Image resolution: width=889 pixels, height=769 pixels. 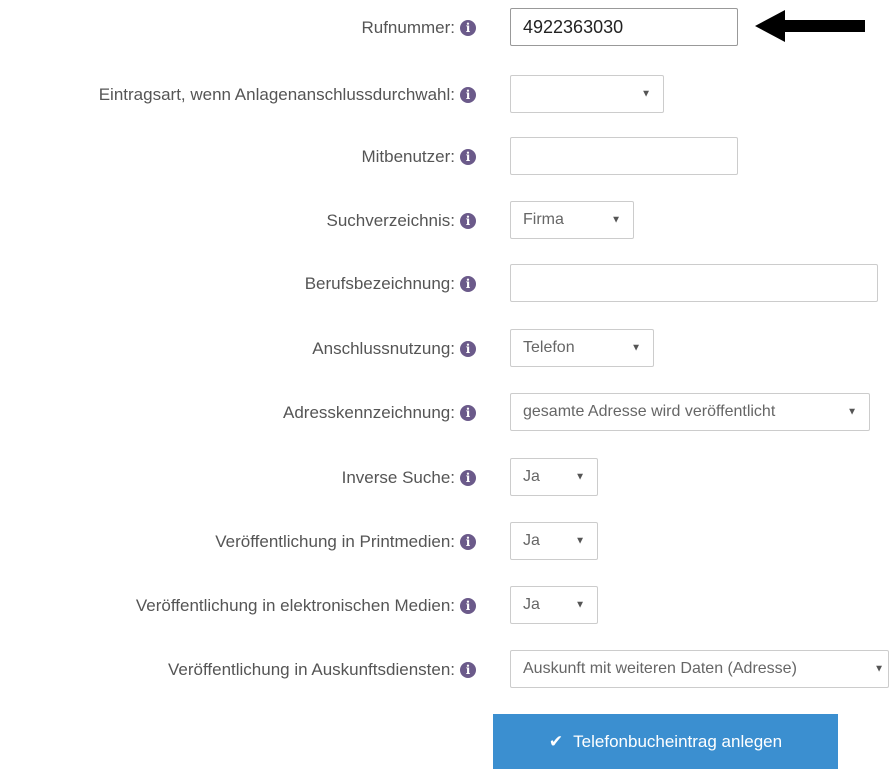 What do you see at coordinates (810, 26) in the screenshot?
I see `left-arrow-icon` at bounding box center [810, 26].